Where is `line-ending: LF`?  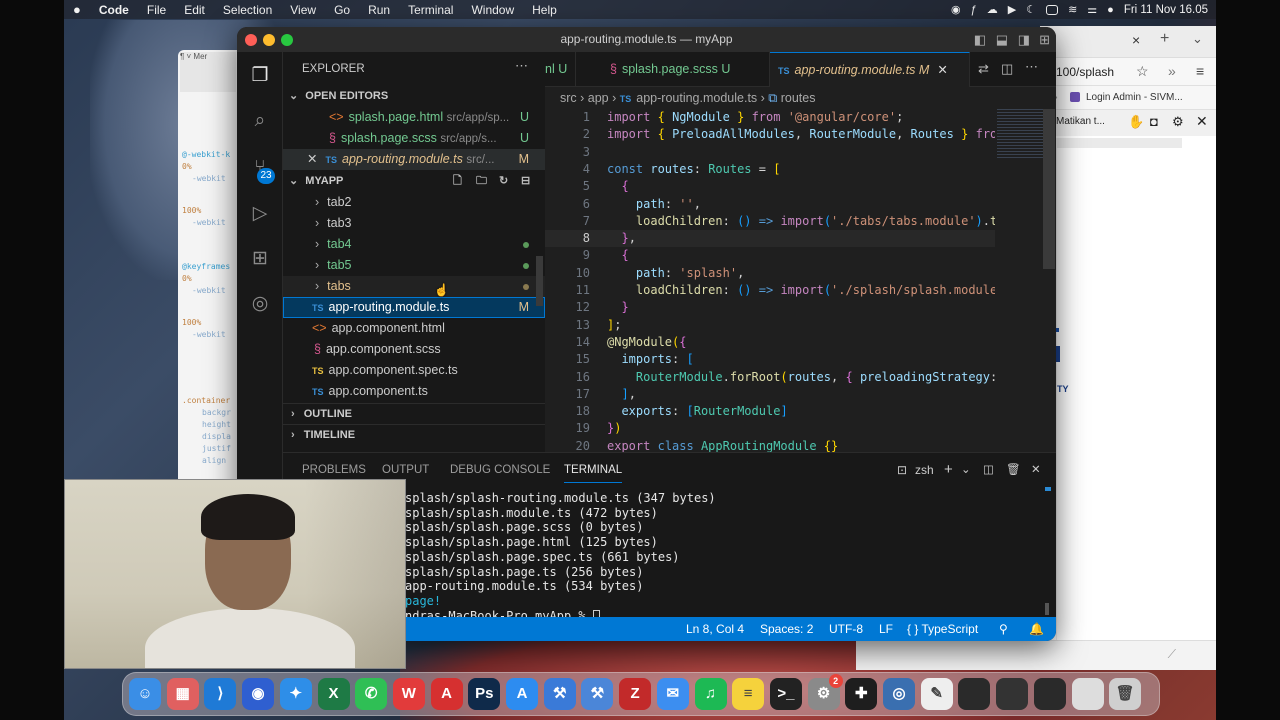
line-ending: LF is located at coordinates (886, 629).